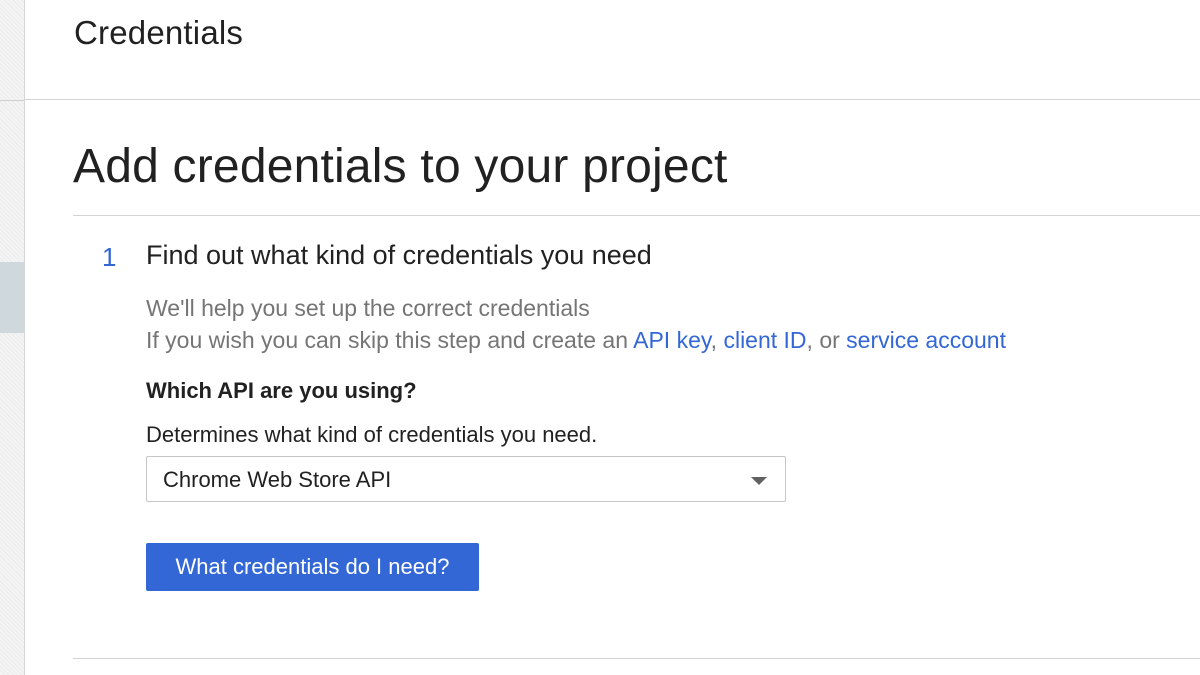  I want to click on what-credentials-button: What credentials do I need?, so click(312, 567).